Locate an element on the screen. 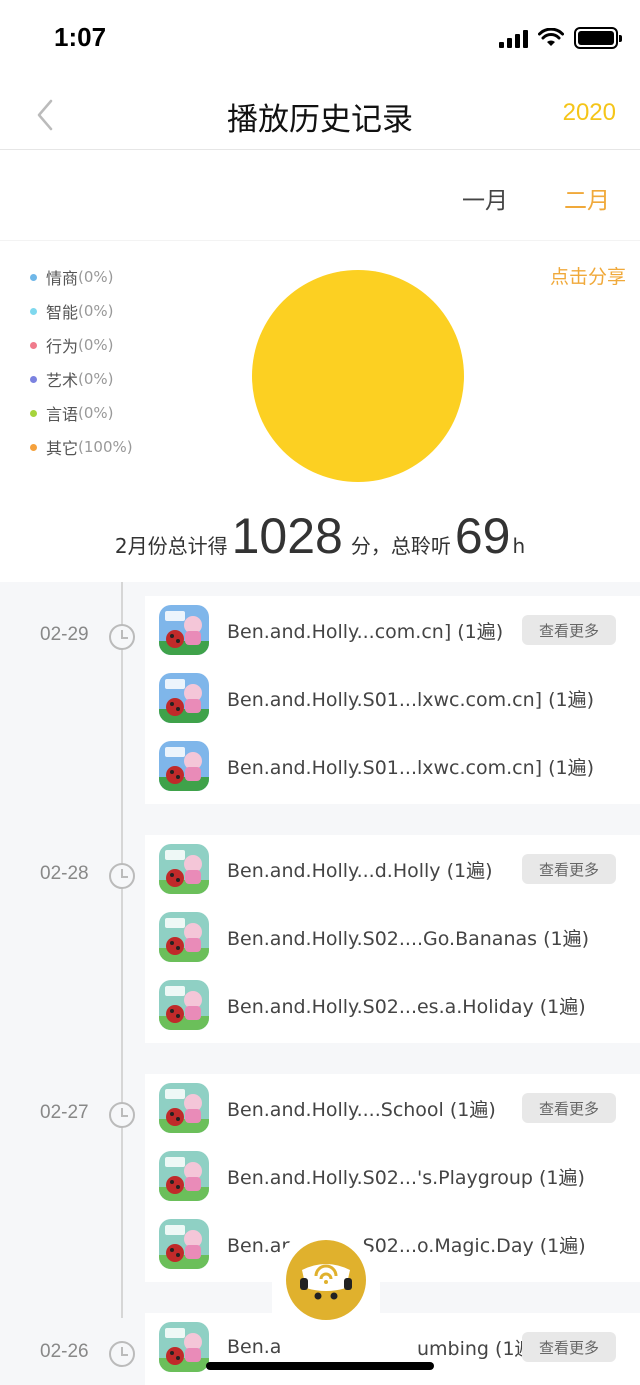 This screenshot has width=640, height=1385. battery-icon is located at coordinates (598, 38).